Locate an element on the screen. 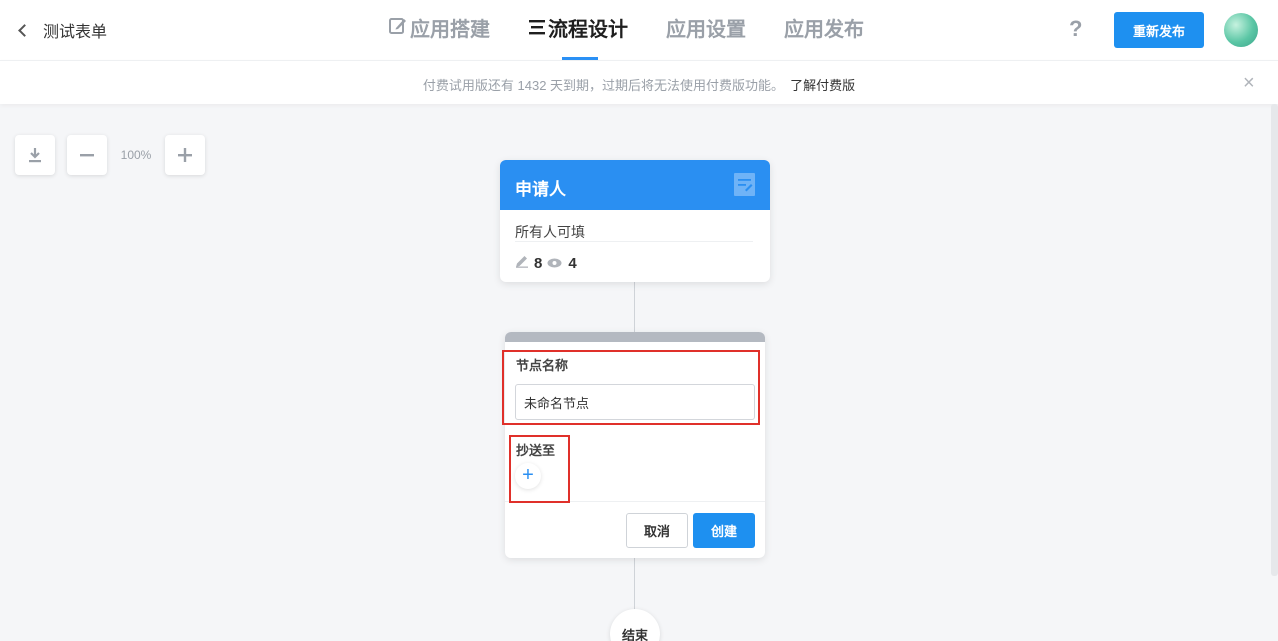 The width and height of the screenshot is (1278, 641). end-node: 结束 is located at coordinates (635, 625).